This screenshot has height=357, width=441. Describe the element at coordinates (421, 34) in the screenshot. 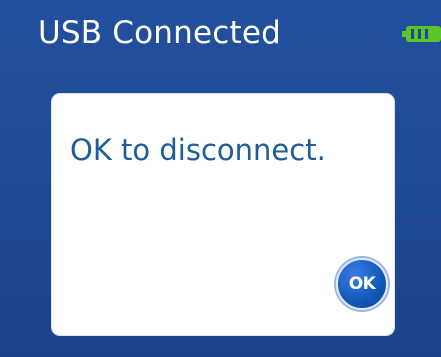

I see `battery-icon` at that location.